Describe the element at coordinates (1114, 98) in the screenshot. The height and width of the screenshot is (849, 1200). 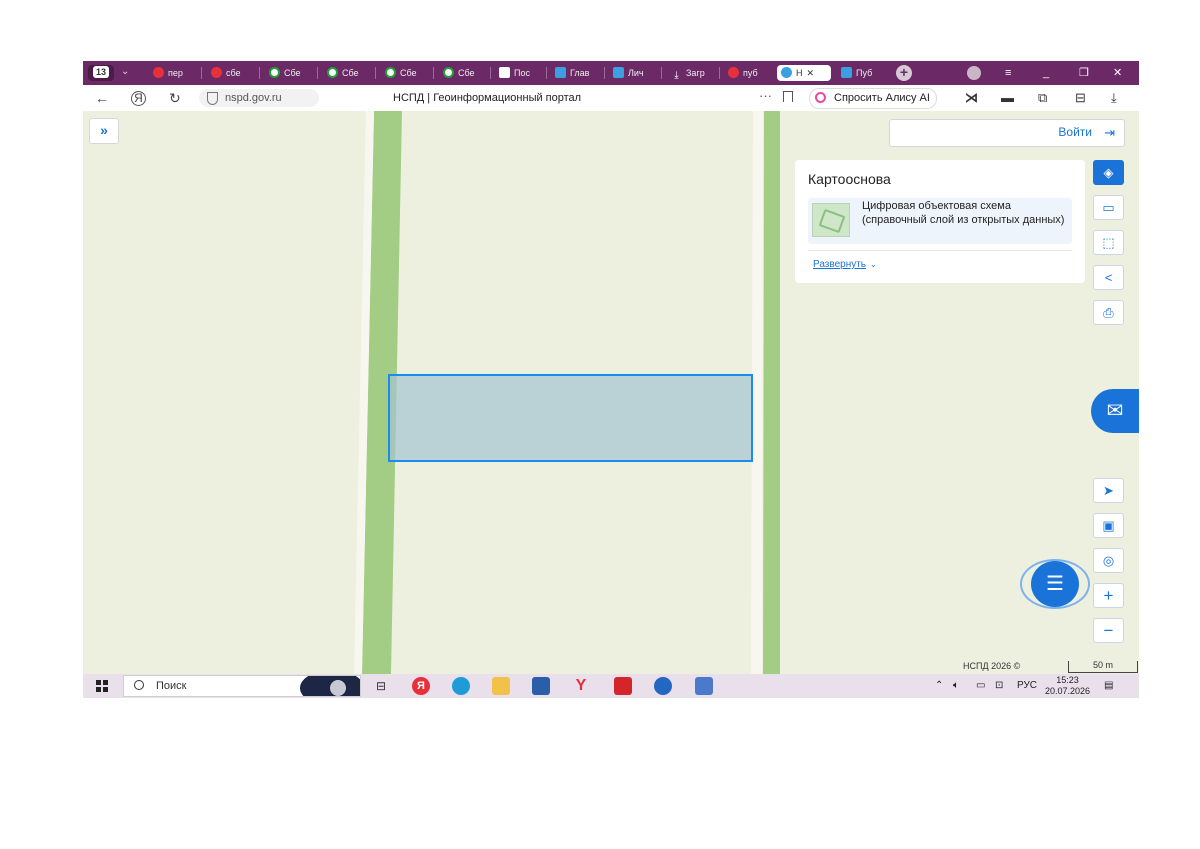
I see `download-icon: ⤓` at that location.